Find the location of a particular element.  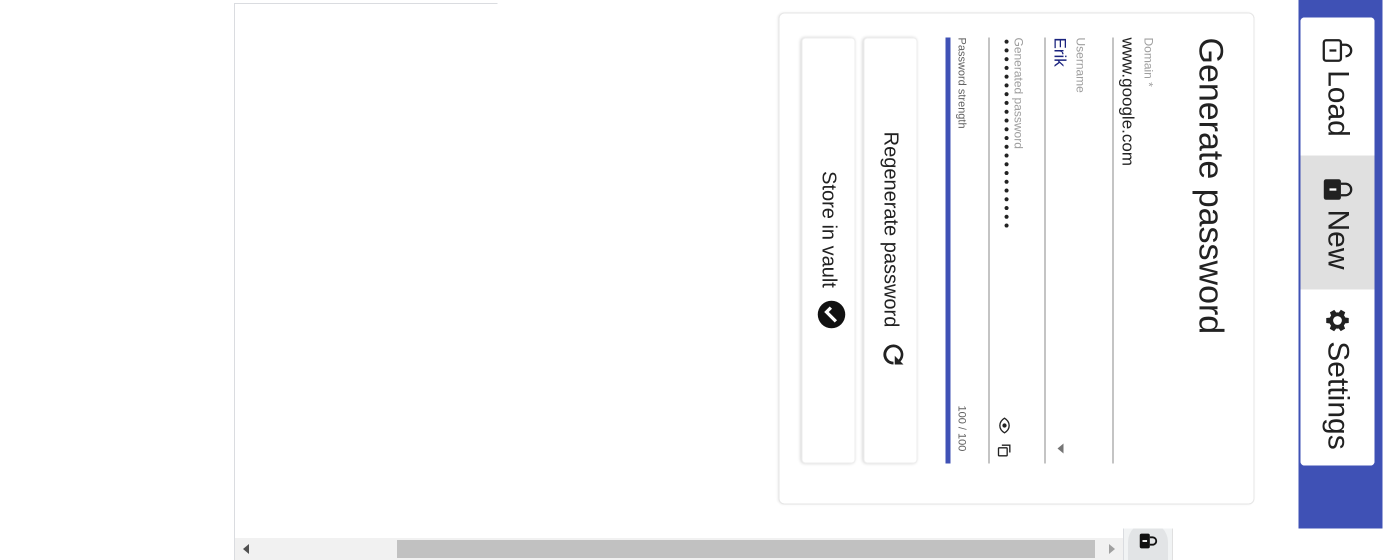

page-title: Generate password is located at coordinates (1210, 186).